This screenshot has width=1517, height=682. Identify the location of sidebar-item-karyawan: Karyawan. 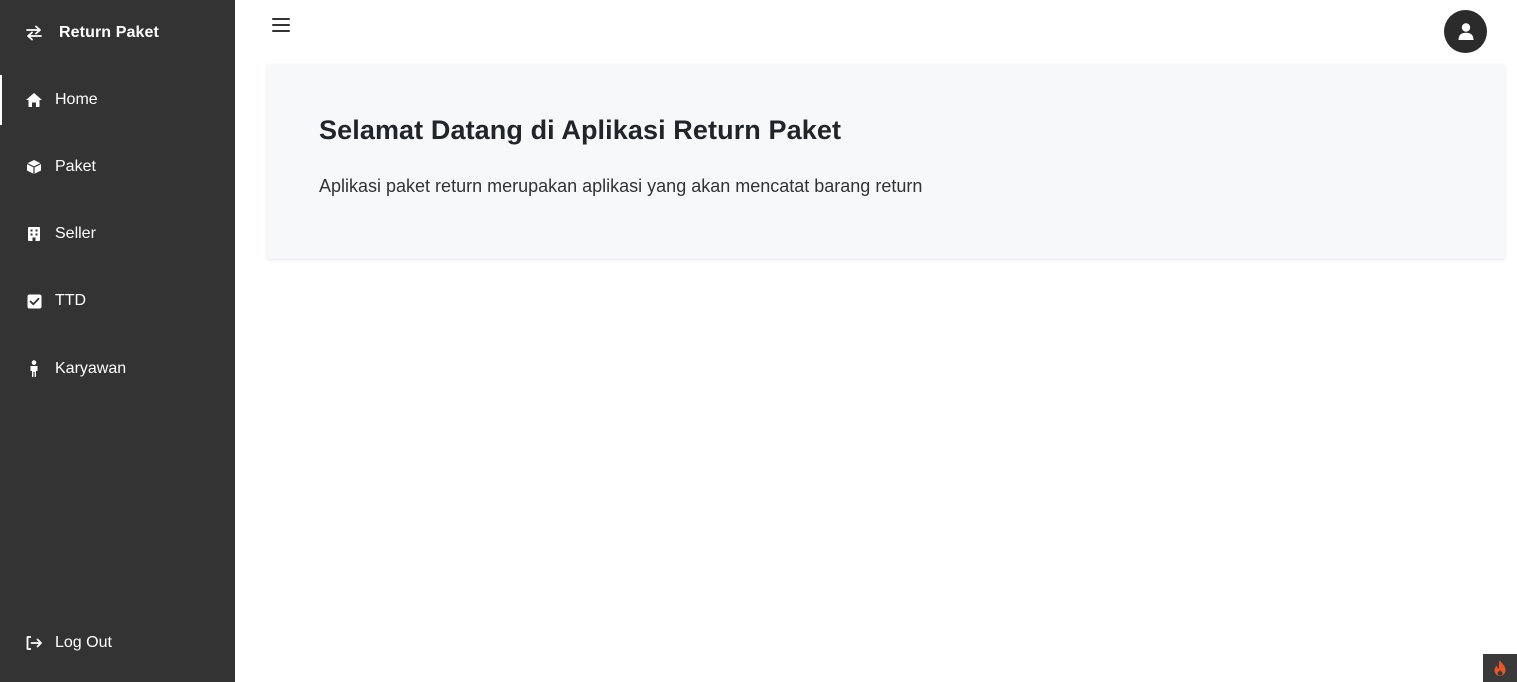
(117, 369).